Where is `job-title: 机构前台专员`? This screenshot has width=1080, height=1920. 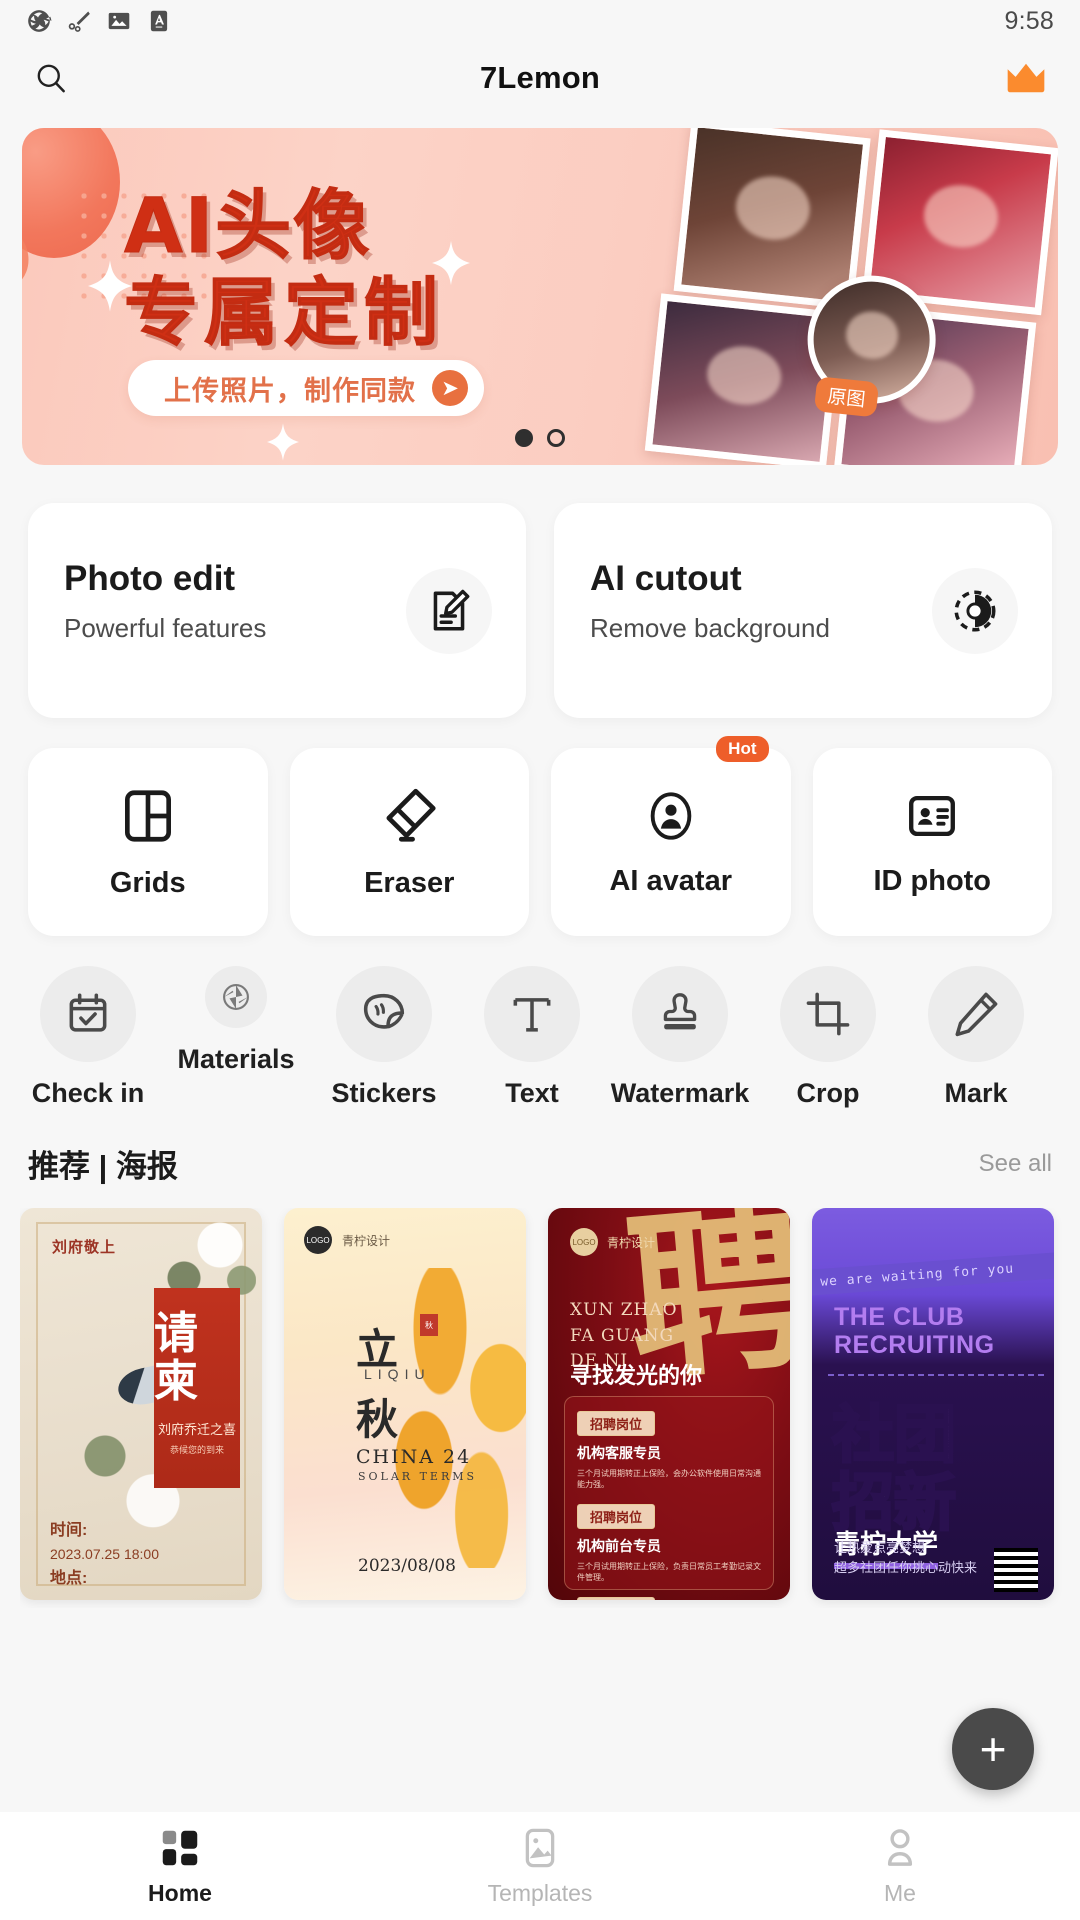
job-title: 机构前台专员 is located at coordinates (619, 1546).